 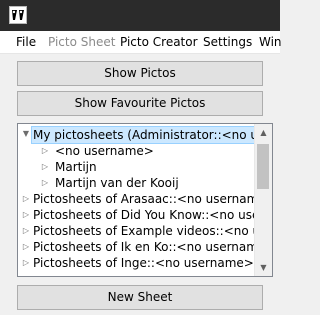 I want to click on tree-vertical-scrollbar: ▲ ▼, so click(x=263, y=200).